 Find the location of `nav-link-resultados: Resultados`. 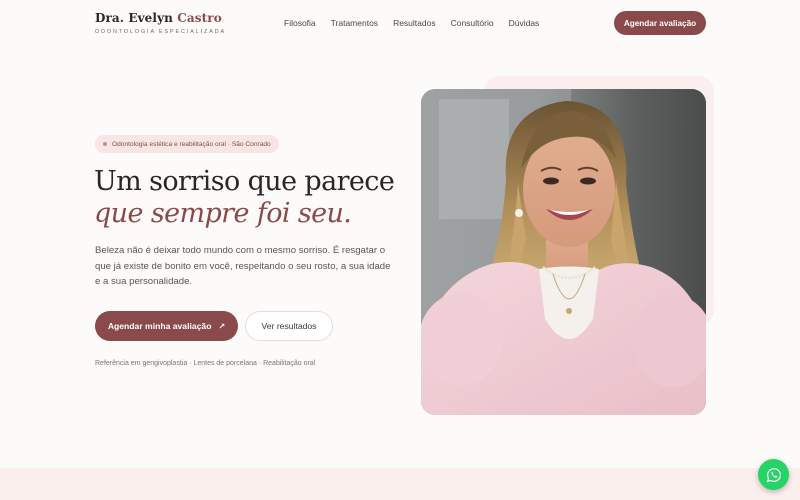

nav-link-resultados: Resultados is located at coordinates (414, 23).